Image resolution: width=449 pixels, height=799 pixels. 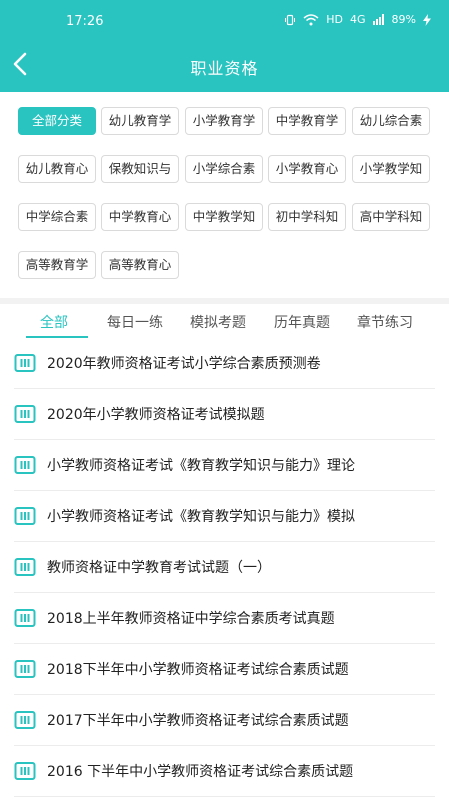 What do you see at coordinates (198, 670) in the screenshot?
I see `paper-title: 2018下半年中小学教师资格证考试综合素质试题` at bounding box center [198, 670].